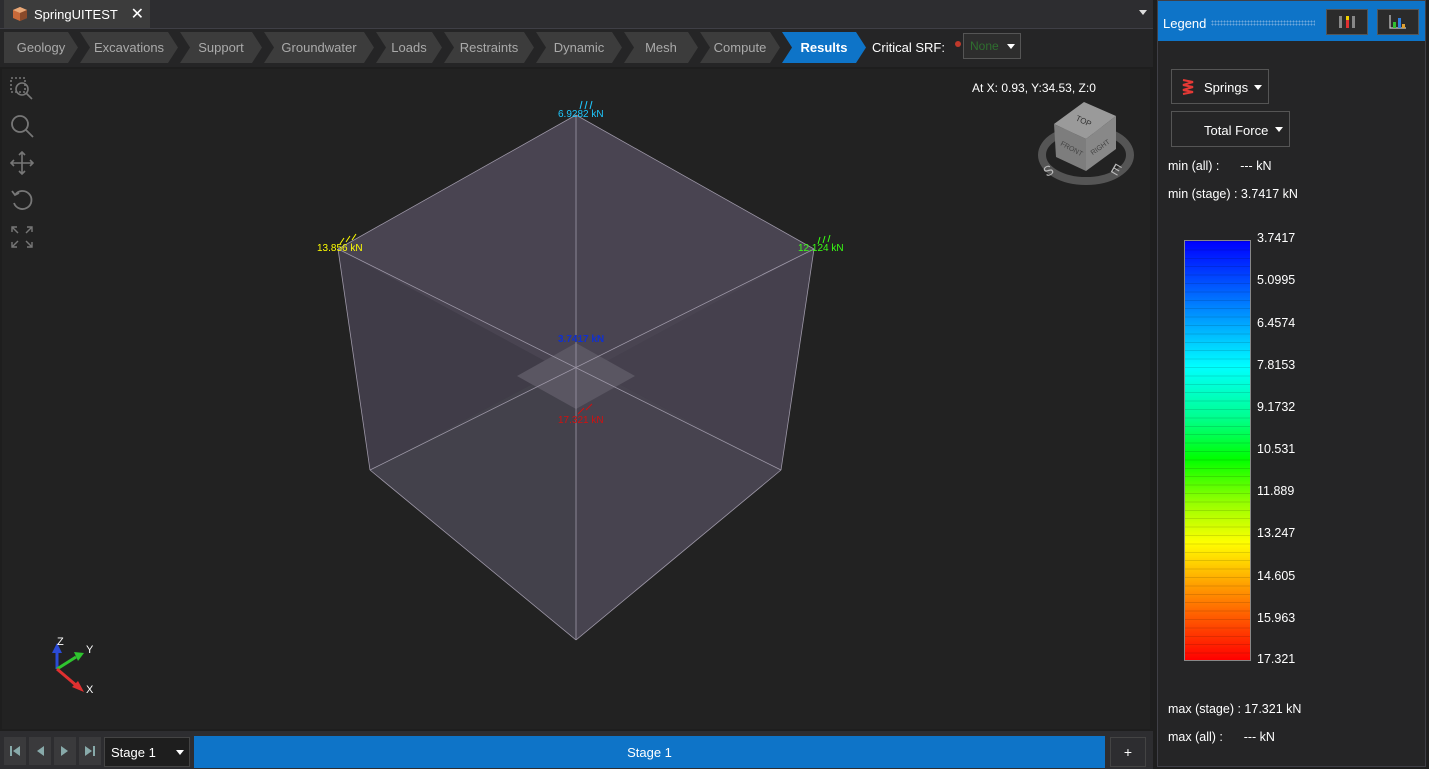 The width and height of the screenshot is (1429, 769). I want to click on springs-label: Springs, so click(1226, 87).